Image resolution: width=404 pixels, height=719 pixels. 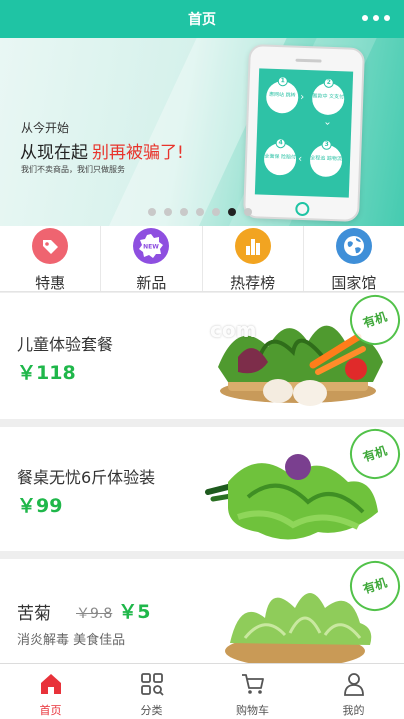 I want to click on product-description: 消炎解毒 美食佳品, so click(x=71, y=640).